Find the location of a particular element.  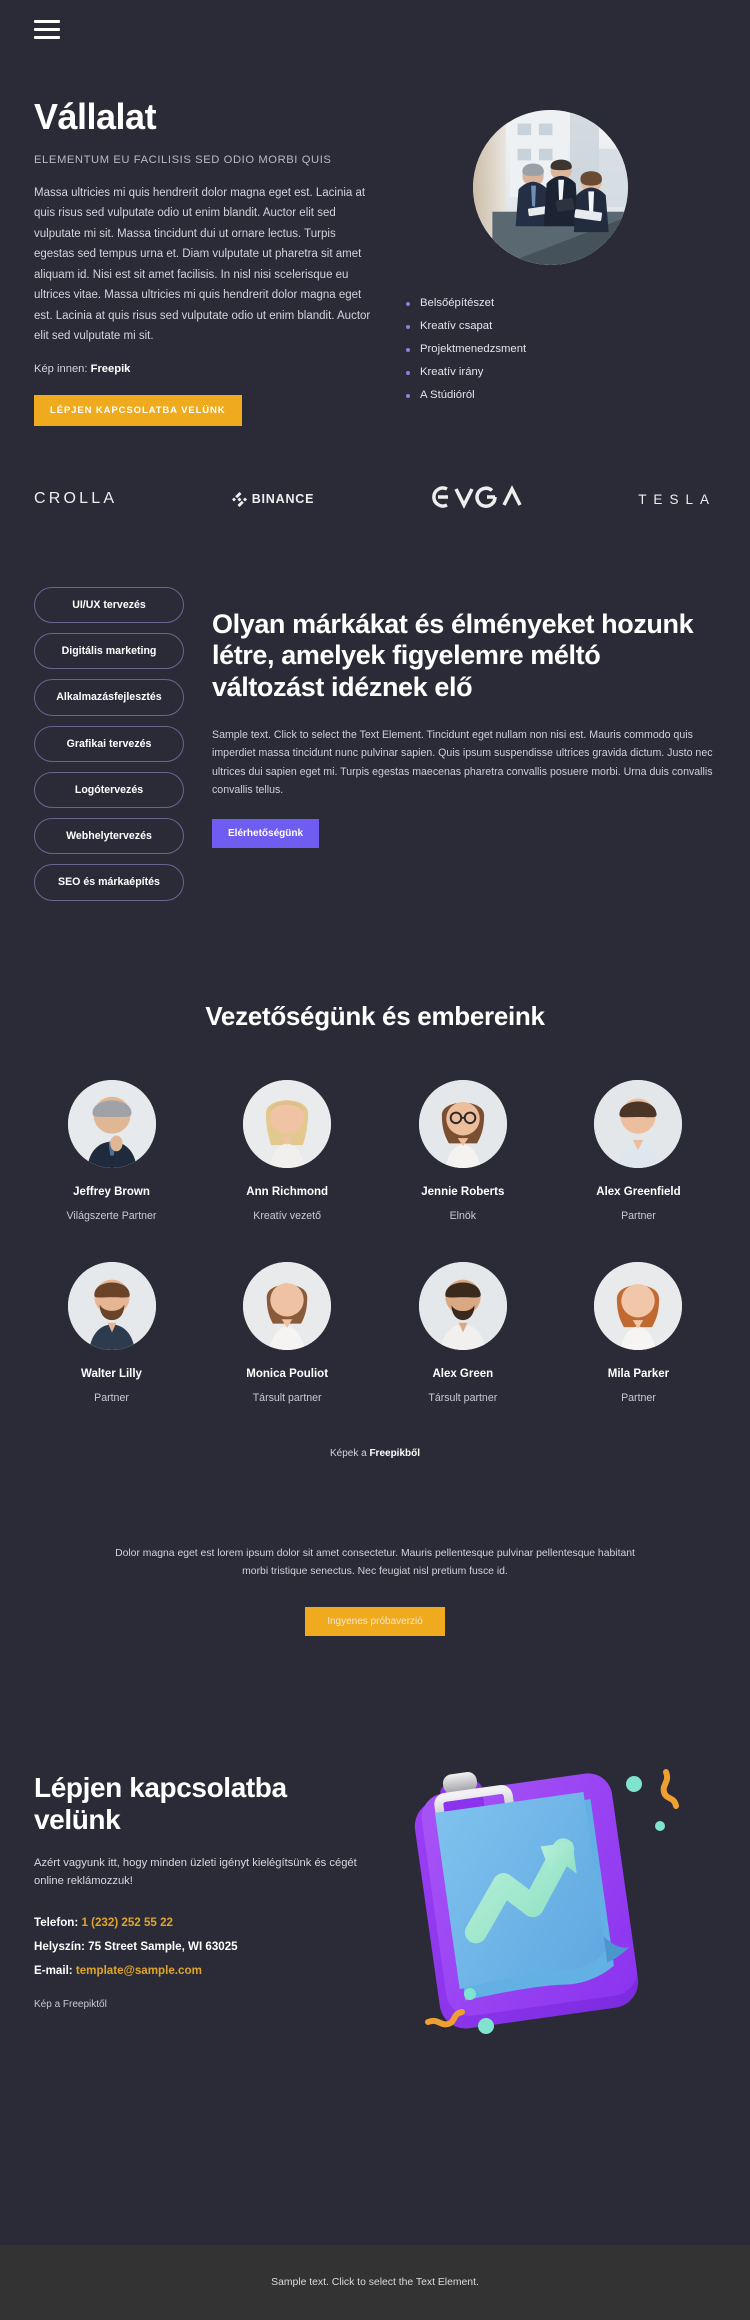

hero-credit-label: Kép innen: is located at coordinates (62, 368).